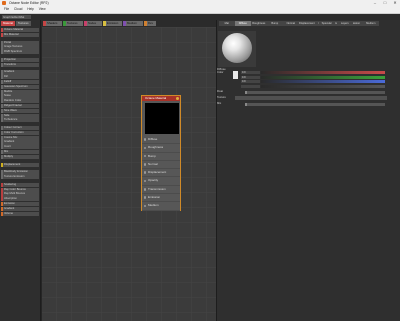 The image size is (400, 321). What do you see at coordinates (161, 173) in the screenshot?
I see `node-input-pin: Displacement` at bounding box center [161, 173].